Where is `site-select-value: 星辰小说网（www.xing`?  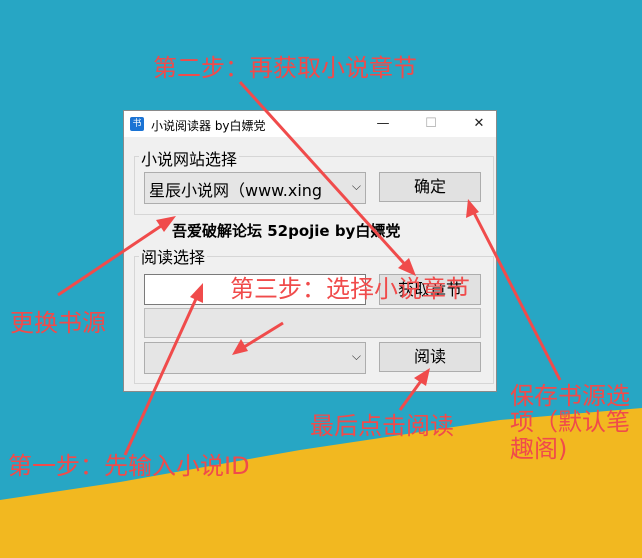
site-select-value: 星辰小说网（www.xing is located at coordinates (236, 190).